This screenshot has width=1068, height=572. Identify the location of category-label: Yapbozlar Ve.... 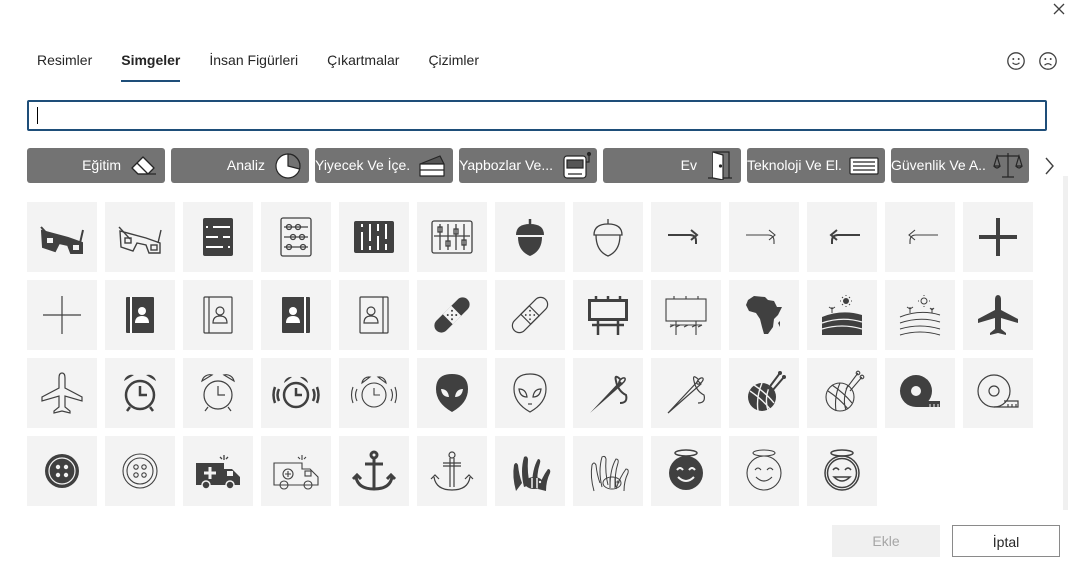
(506, 165).